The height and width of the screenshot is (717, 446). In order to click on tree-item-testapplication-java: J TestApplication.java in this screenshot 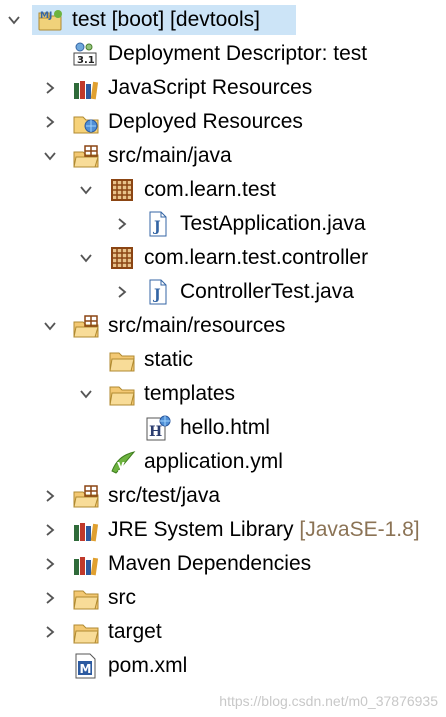, I will do `click(223, 224)`.